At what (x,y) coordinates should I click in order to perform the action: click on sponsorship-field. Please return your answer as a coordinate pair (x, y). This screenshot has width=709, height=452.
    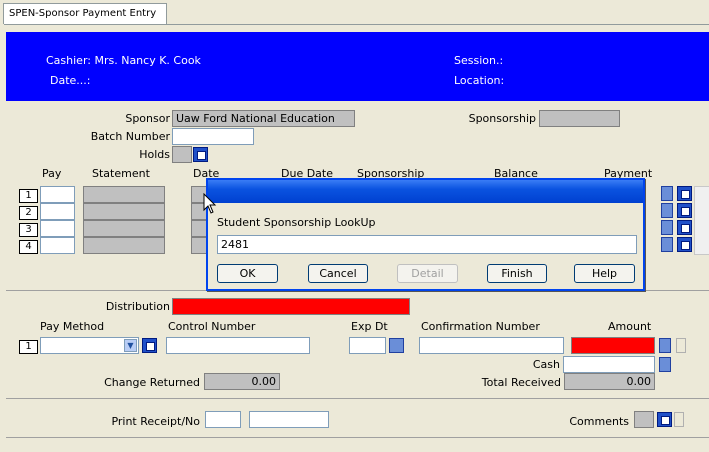
    Looking at the image, I should click on (579, 118).